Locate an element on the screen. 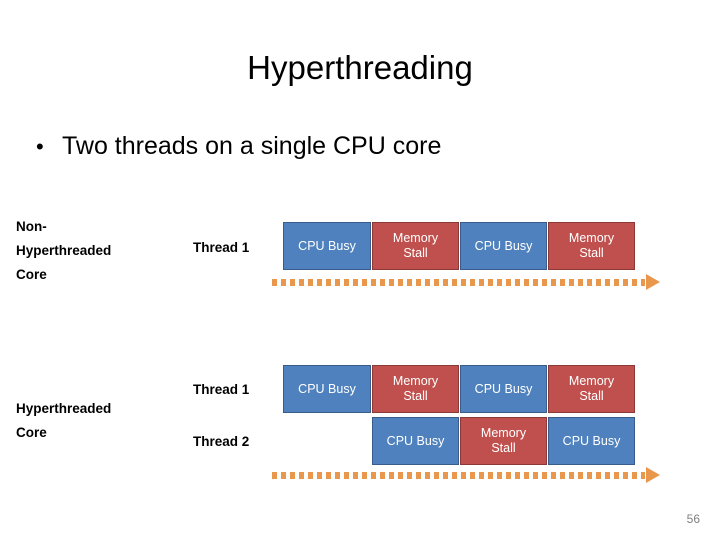  thread-label-non-ht-thread-1: Thread 1 is located at coordinates (221, 247).